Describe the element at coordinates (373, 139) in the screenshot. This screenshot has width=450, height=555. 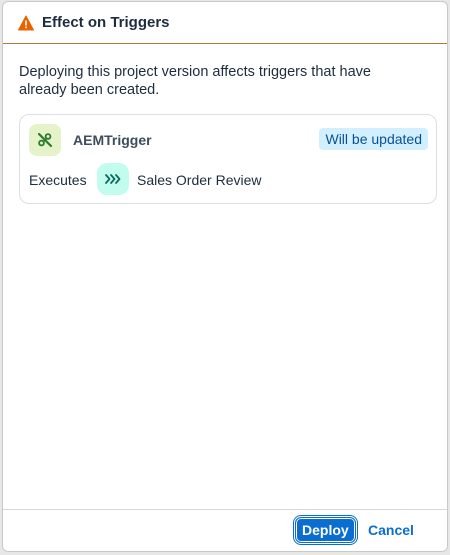
I see `status-badge: Will be updated` at that location.